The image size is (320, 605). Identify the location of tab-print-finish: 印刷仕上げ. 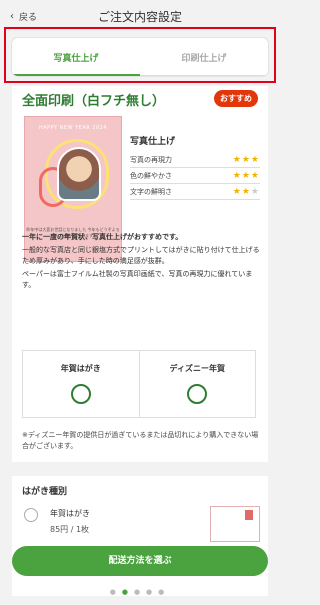
(204, 57).